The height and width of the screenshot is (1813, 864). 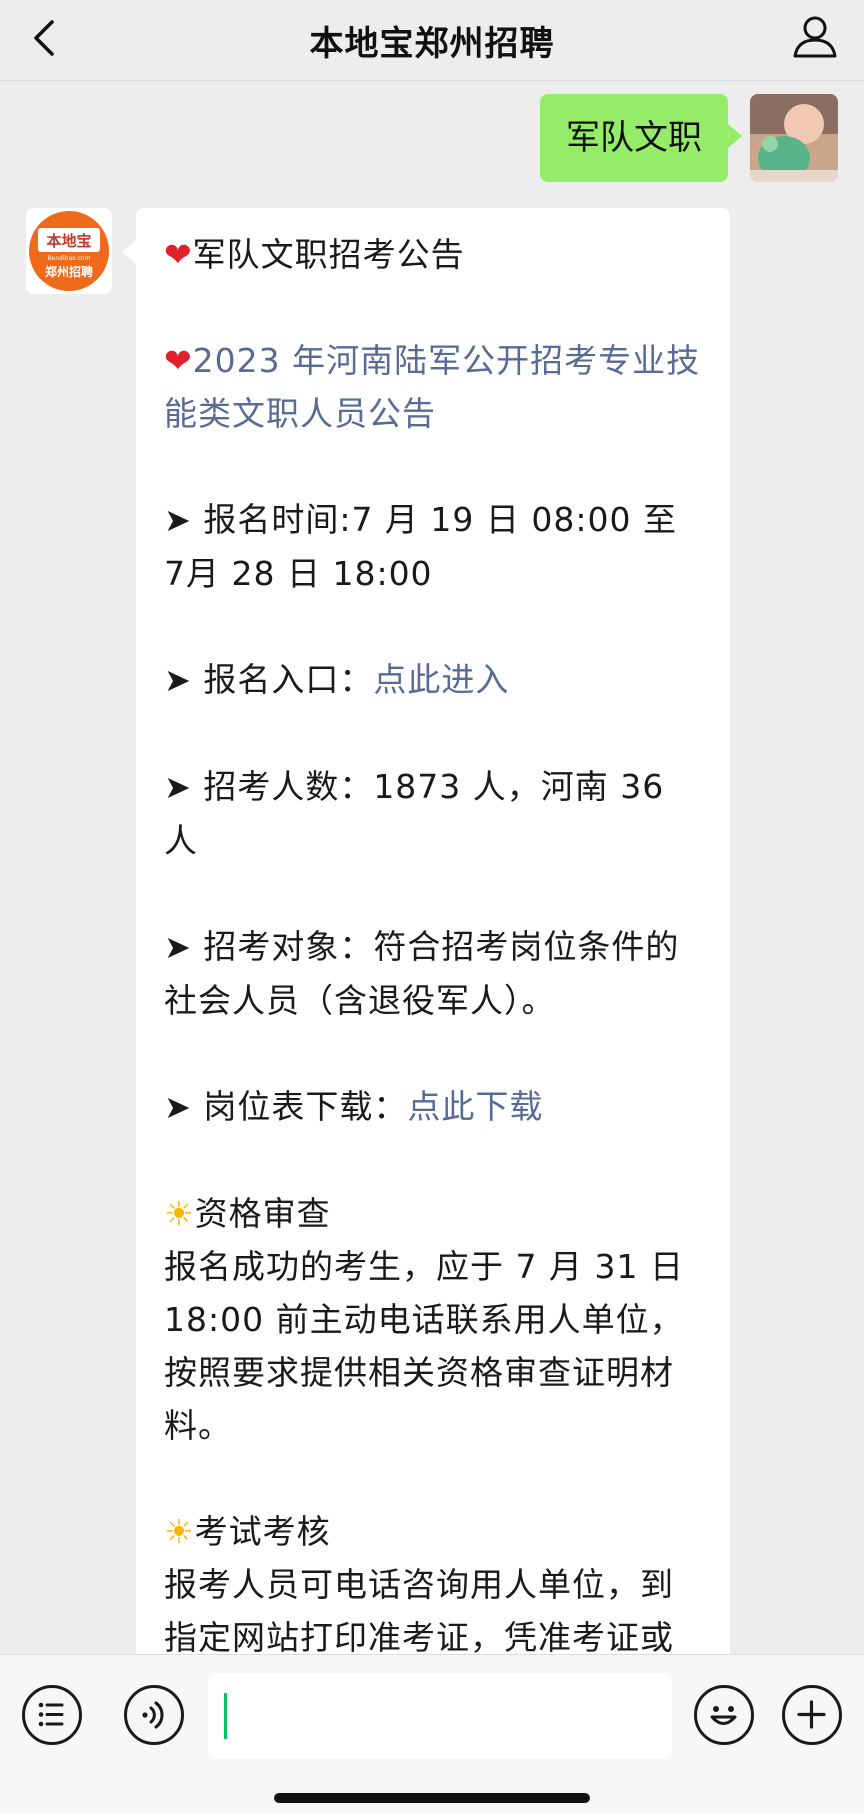 What do you see at coordinates (225, 1716) in the screenshot?
I see `text-cursor` at bounding box center [225, 1716].